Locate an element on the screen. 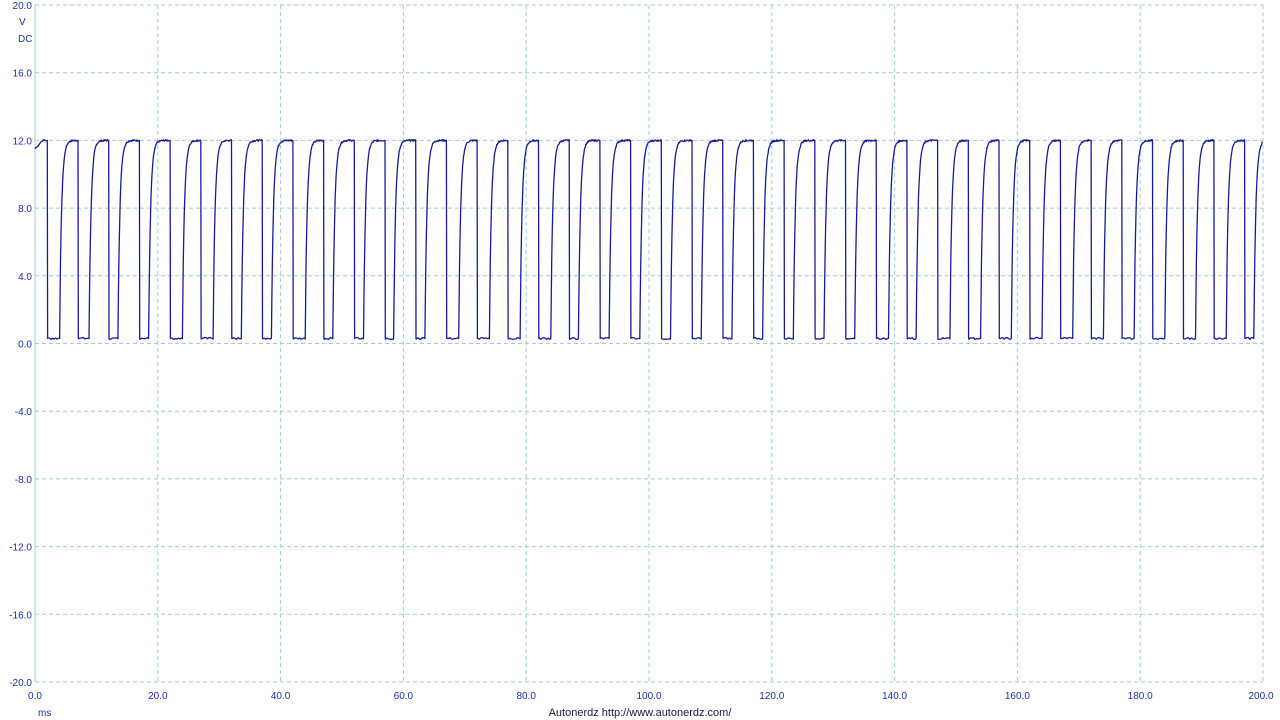 This screenshot has width=1280, height=720. x-tick-label: 180.0 is located at coordinates (1140, 696).